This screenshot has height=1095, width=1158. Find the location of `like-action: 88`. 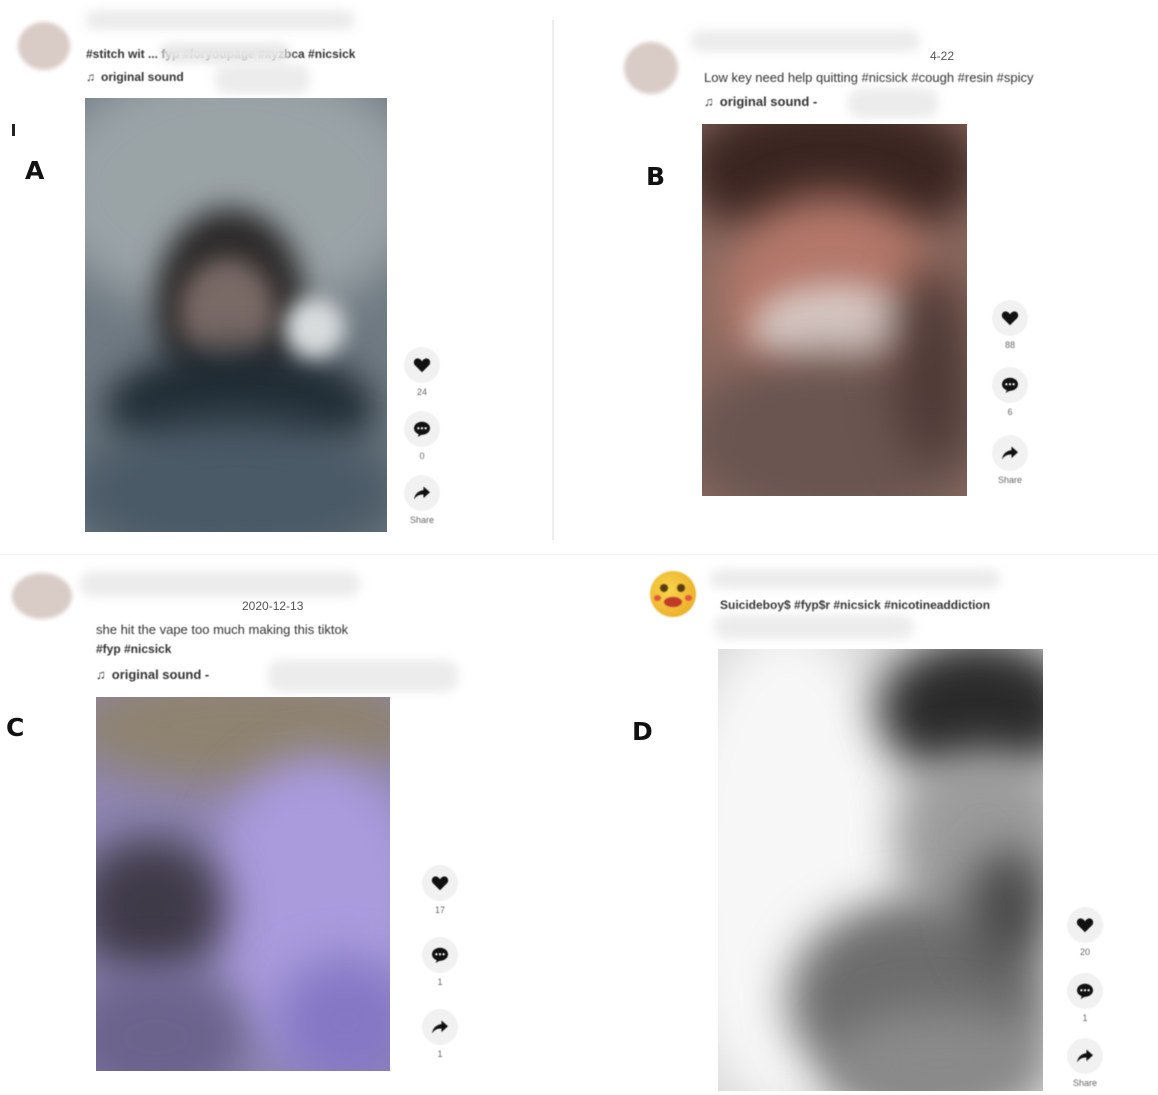

like-action: 88 is located at coordinates (1010, 326).